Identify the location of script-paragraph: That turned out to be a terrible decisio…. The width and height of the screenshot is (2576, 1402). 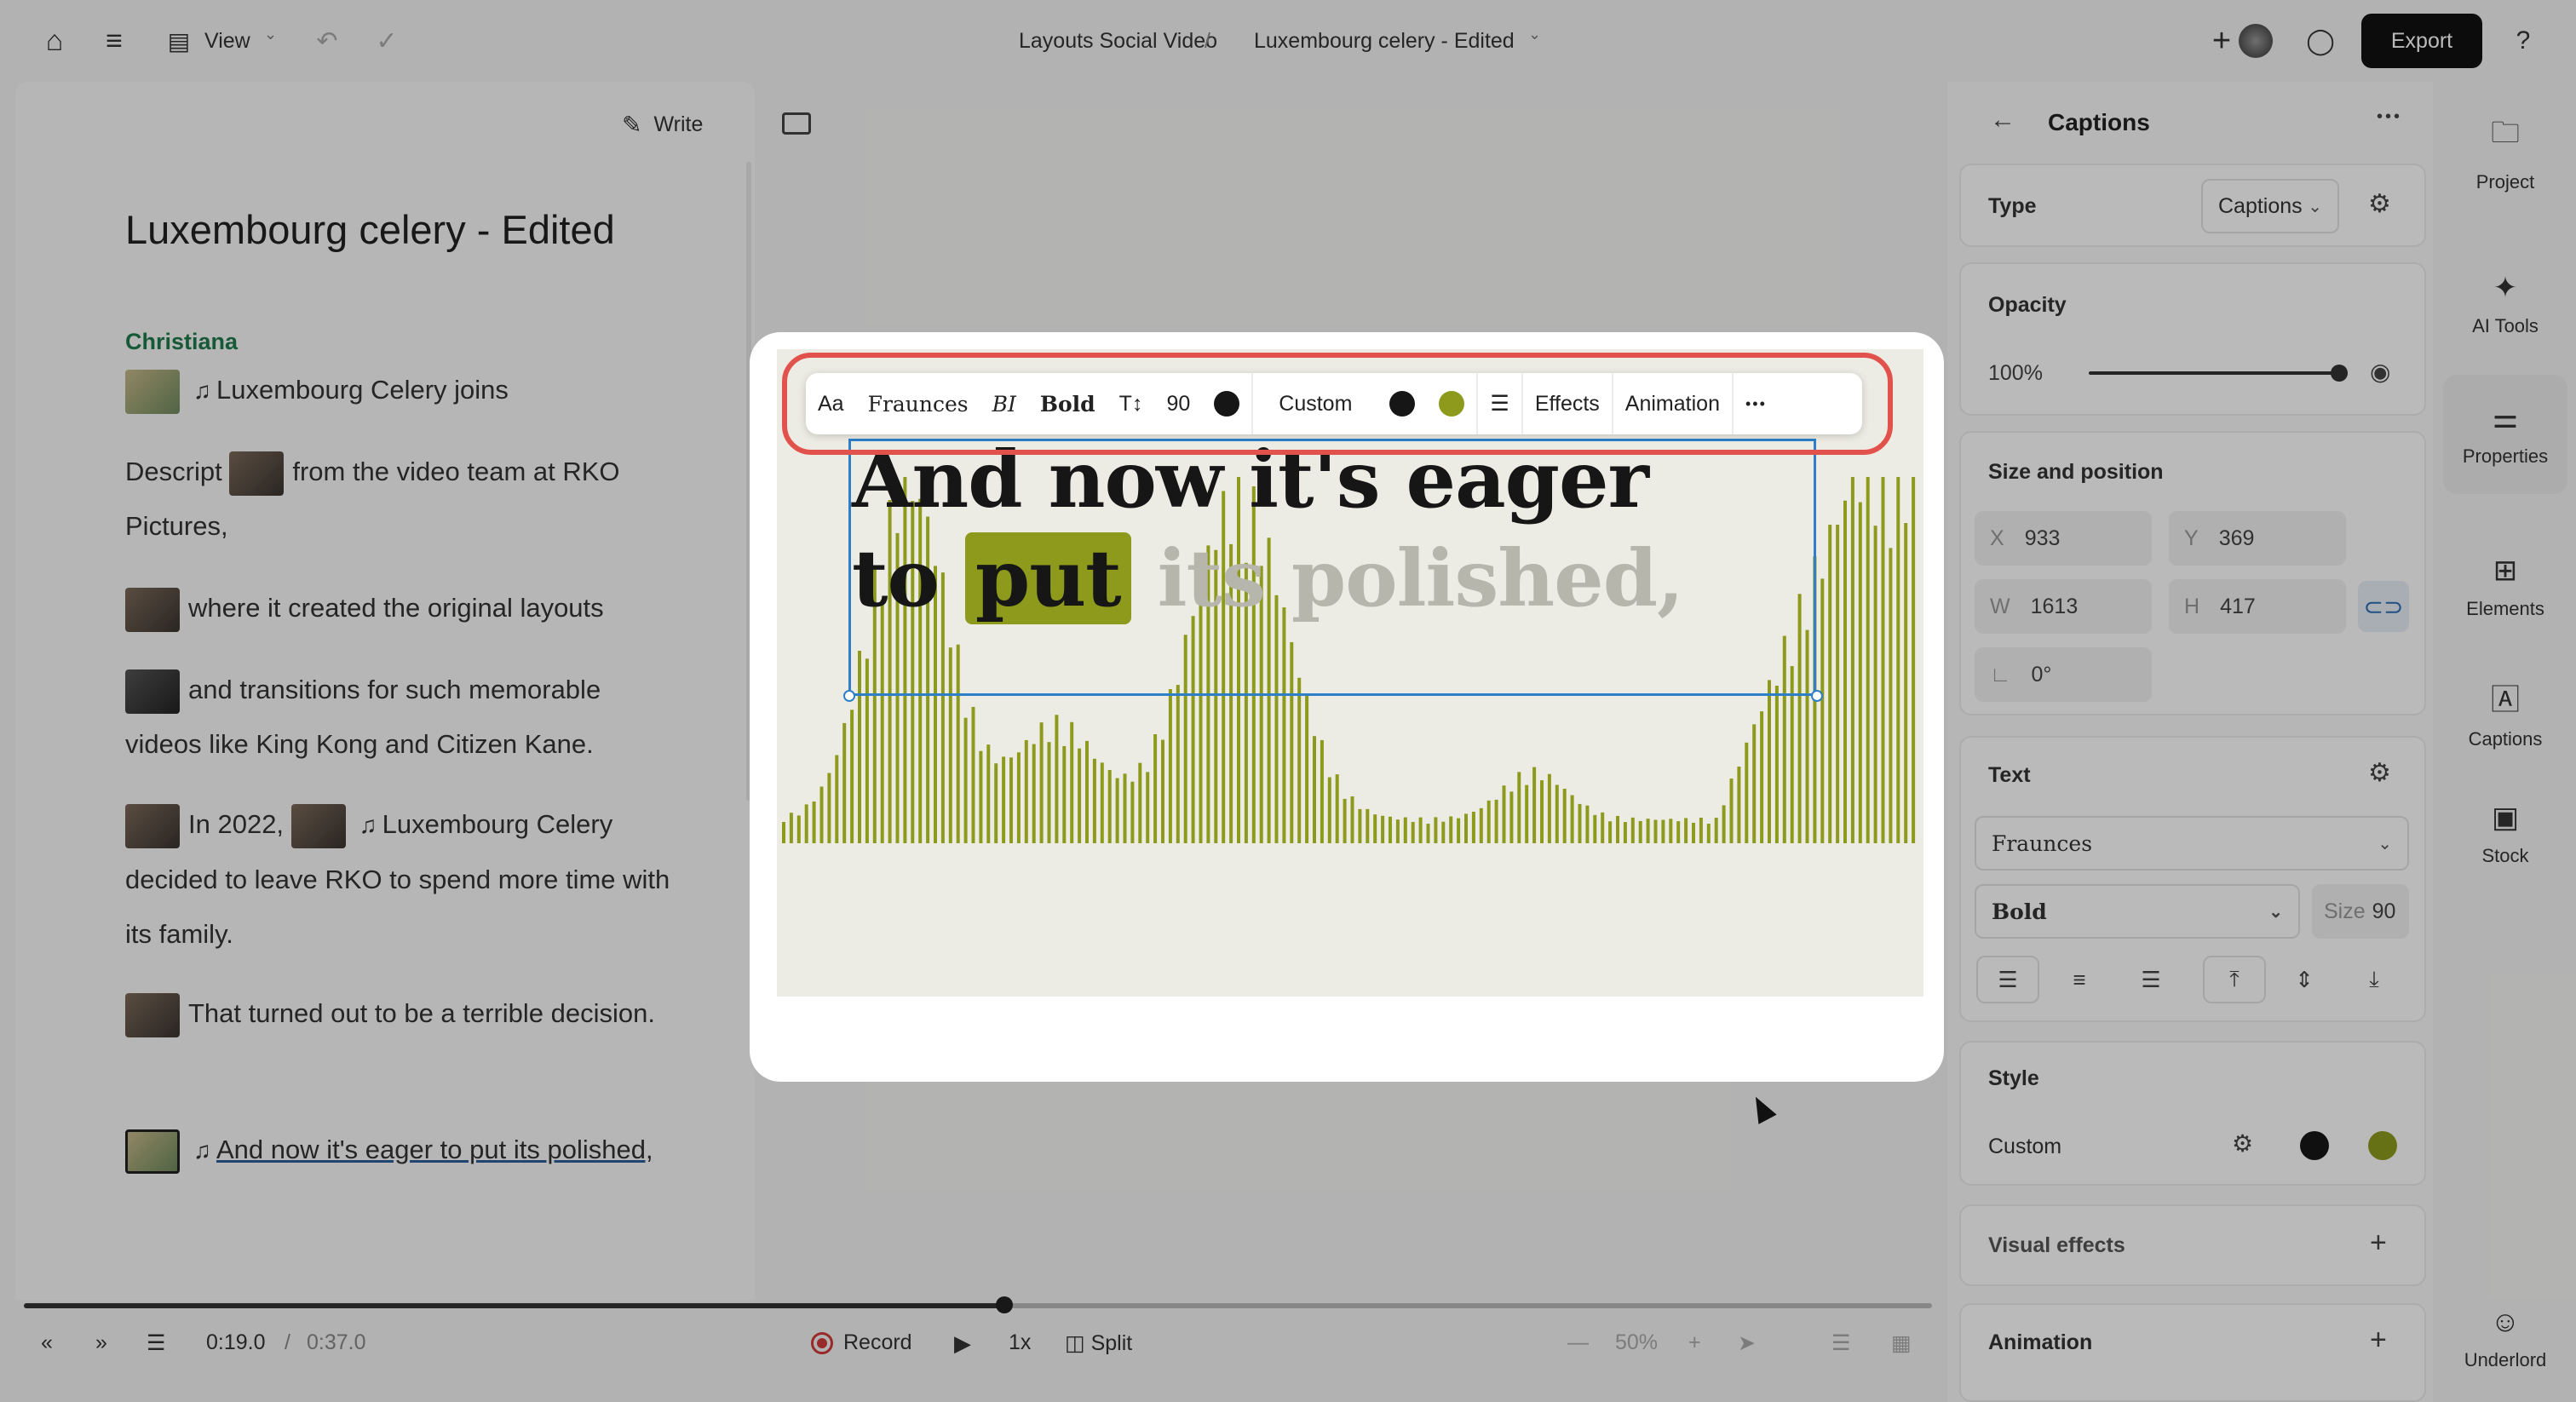
(398, 1013).